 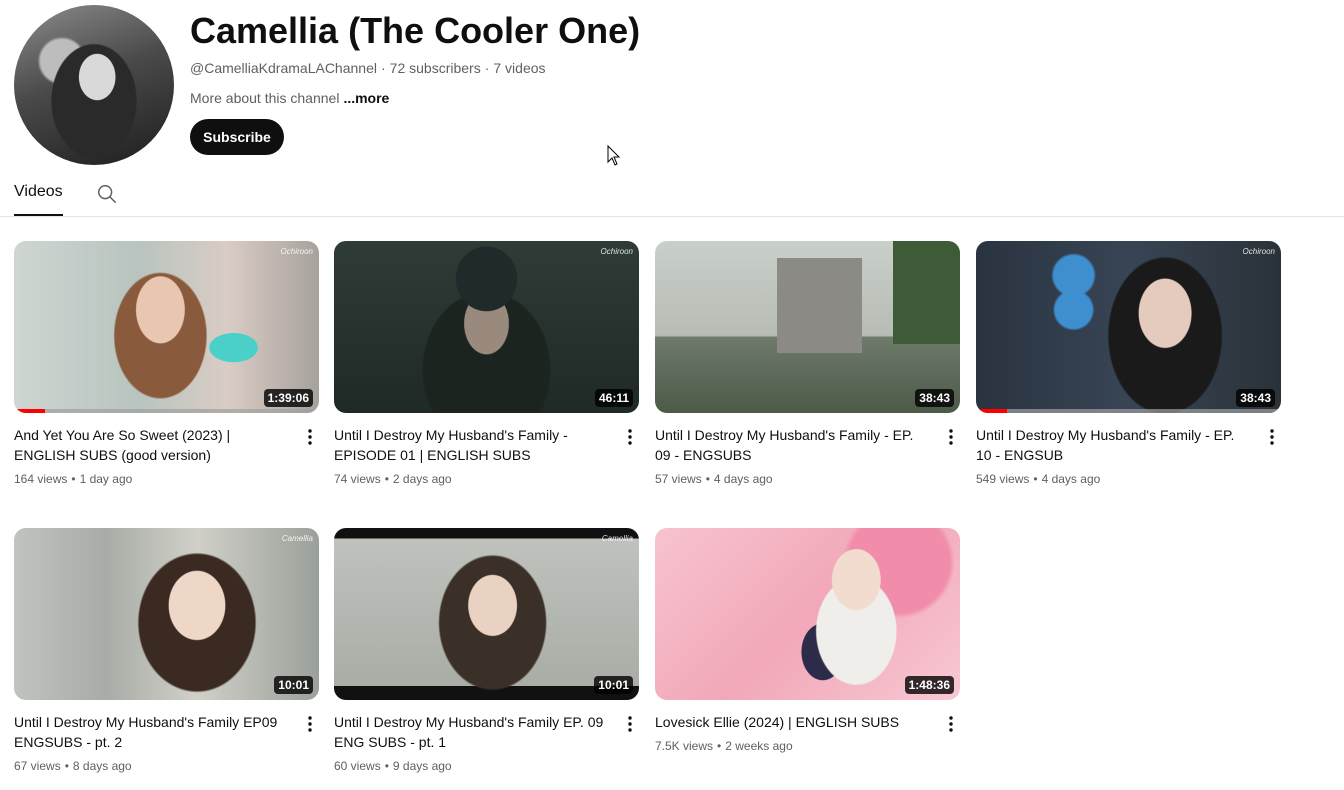 What do you see at coordinates (107, 194) in the screenshot?
I see `search-icon` at bounding box center [107, 194].